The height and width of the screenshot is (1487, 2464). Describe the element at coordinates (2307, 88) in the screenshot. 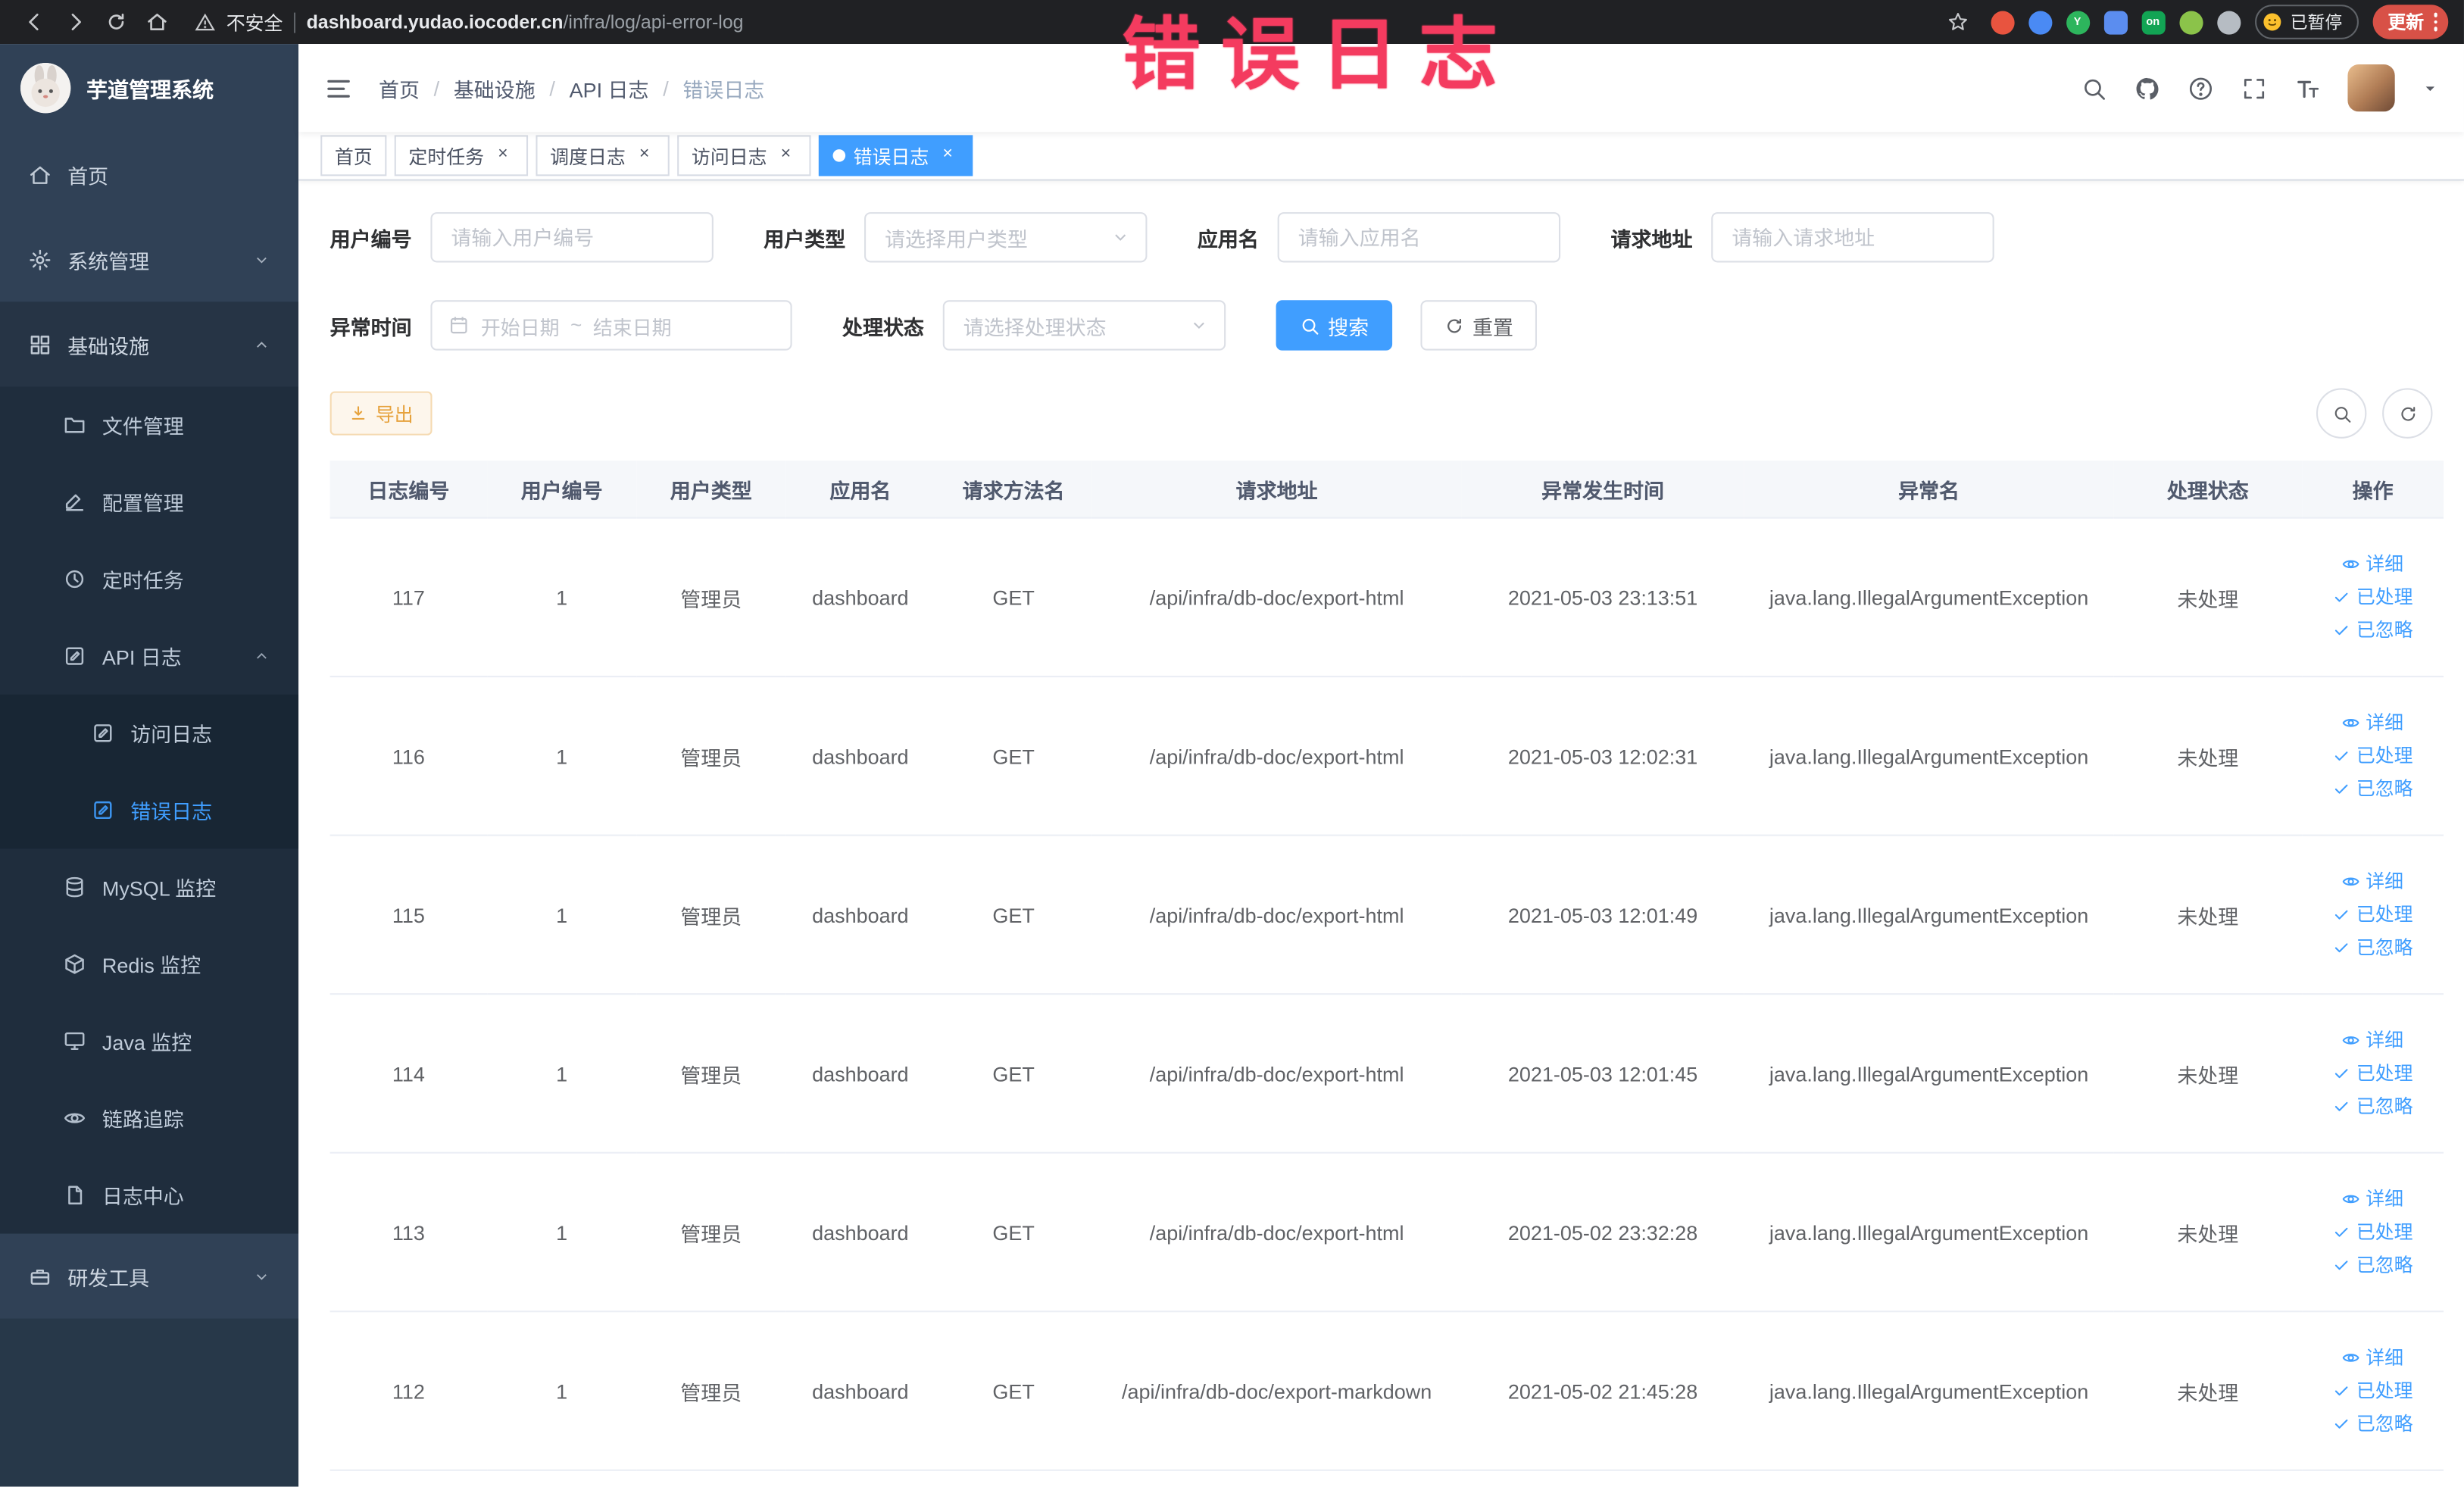

I see `font-size-icon` at that location.